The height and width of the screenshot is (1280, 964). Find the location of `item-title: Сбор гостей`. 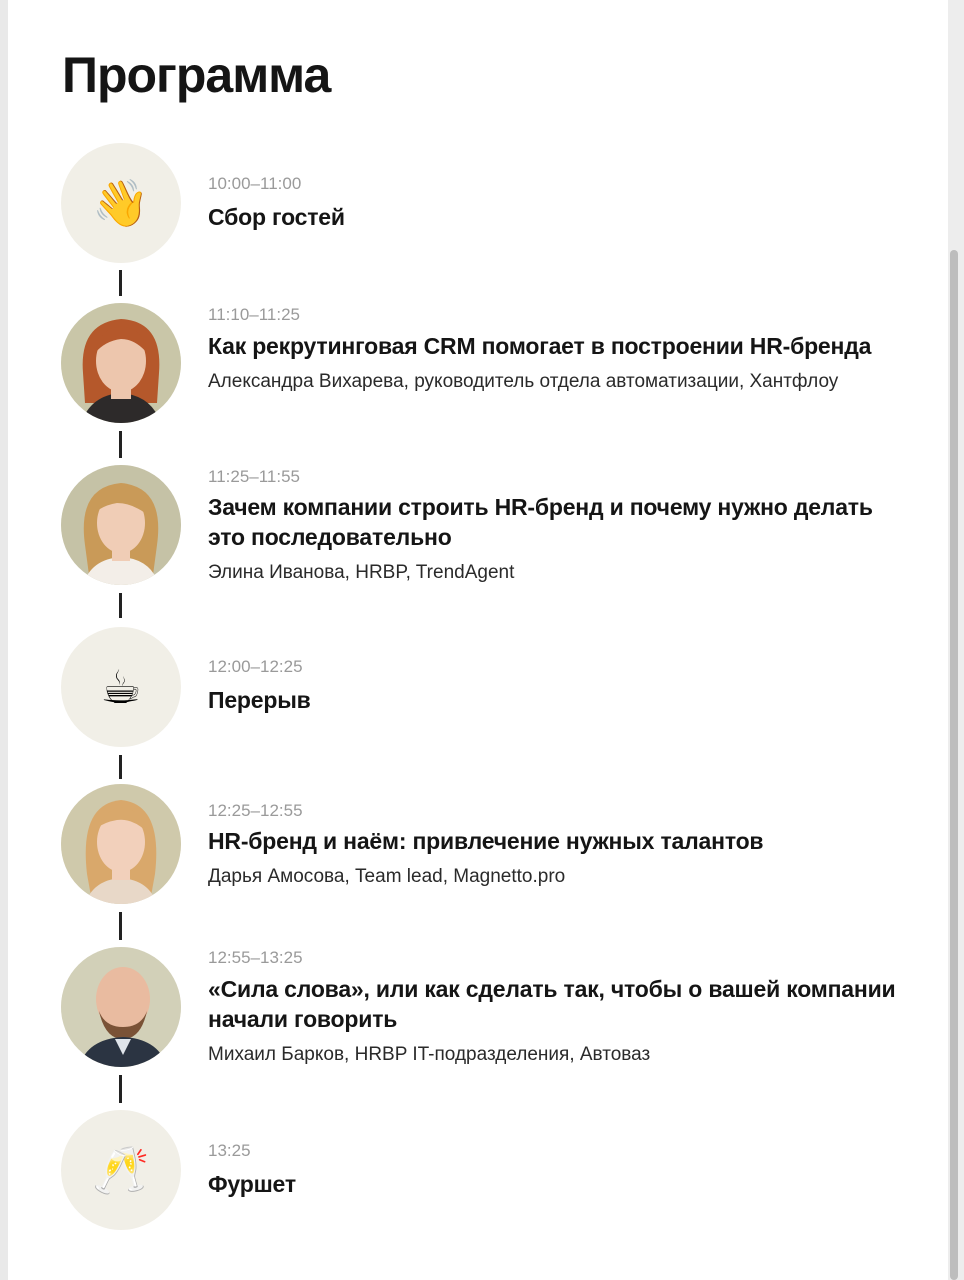

item-title: Сбор гостей is located at coordinates (276, 217).